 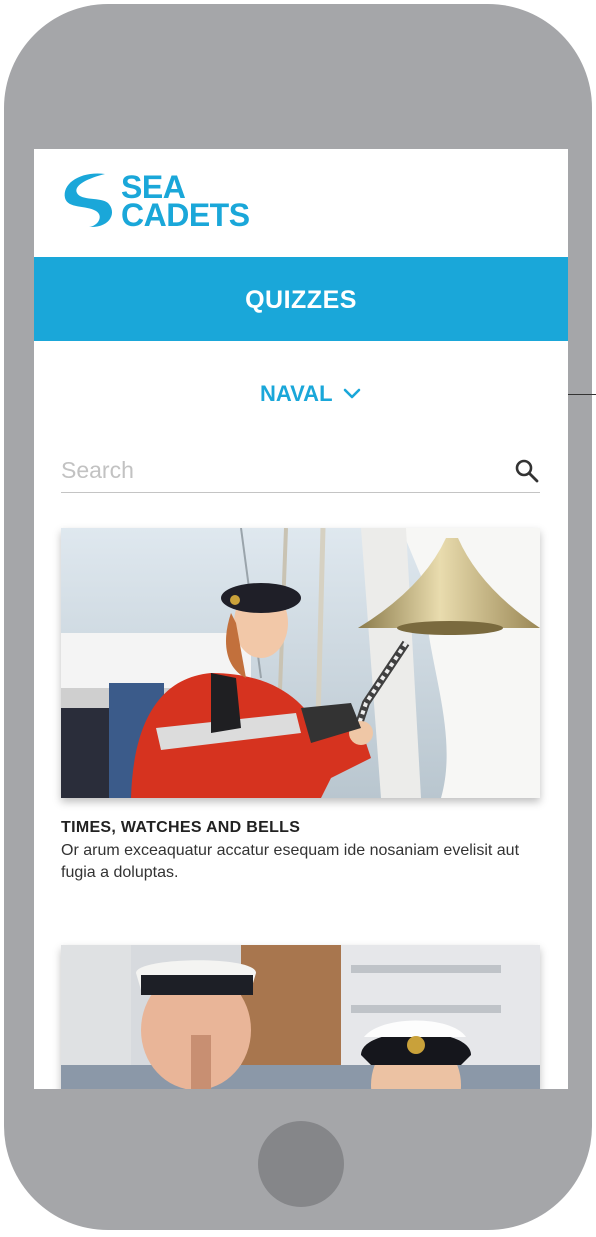 What do you see at coordinates (301, 1164) in the screenshot?
I see `home-button` at bounding box center [301, 1164].